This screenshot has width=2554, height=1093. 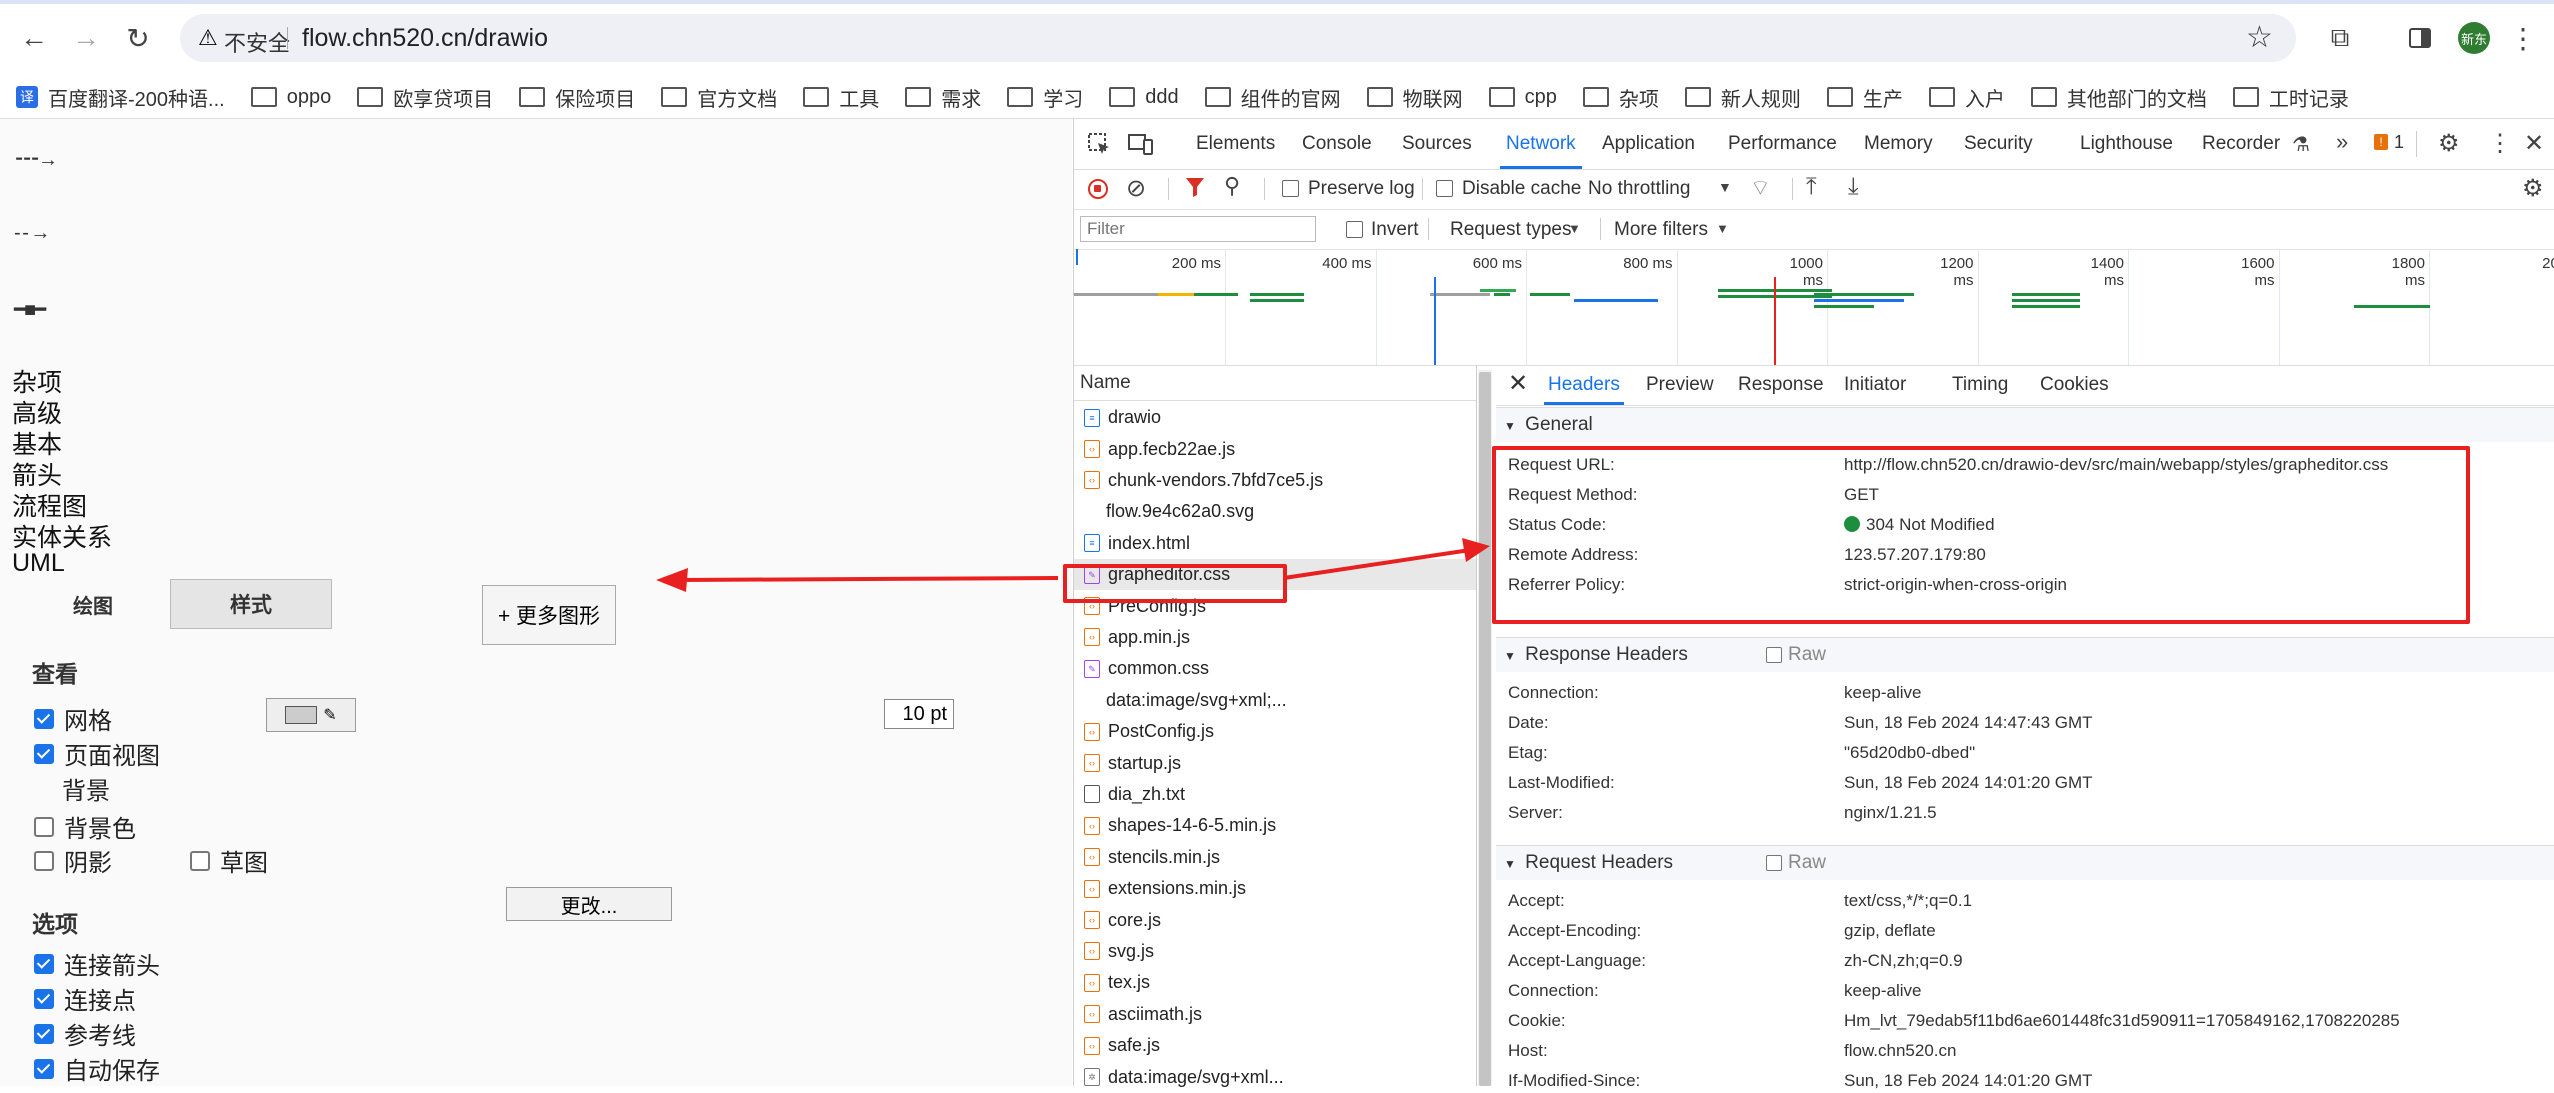 What do you see at coordinates (1377, 564) in the screenshot?
I see `annotation-arrow-right` at bounding box center [1377, 564].